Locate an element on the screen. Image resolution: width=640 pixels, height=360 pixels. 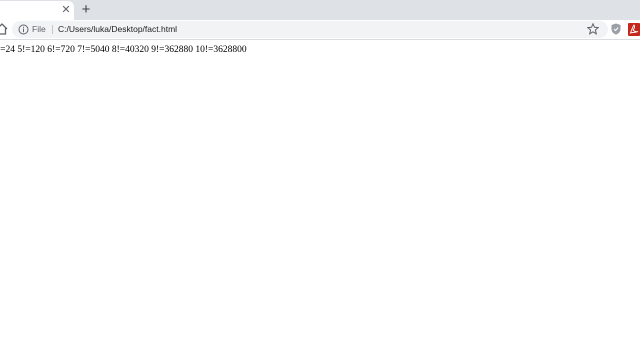
close-icon: ✕ is located at coordinates (66, 10).